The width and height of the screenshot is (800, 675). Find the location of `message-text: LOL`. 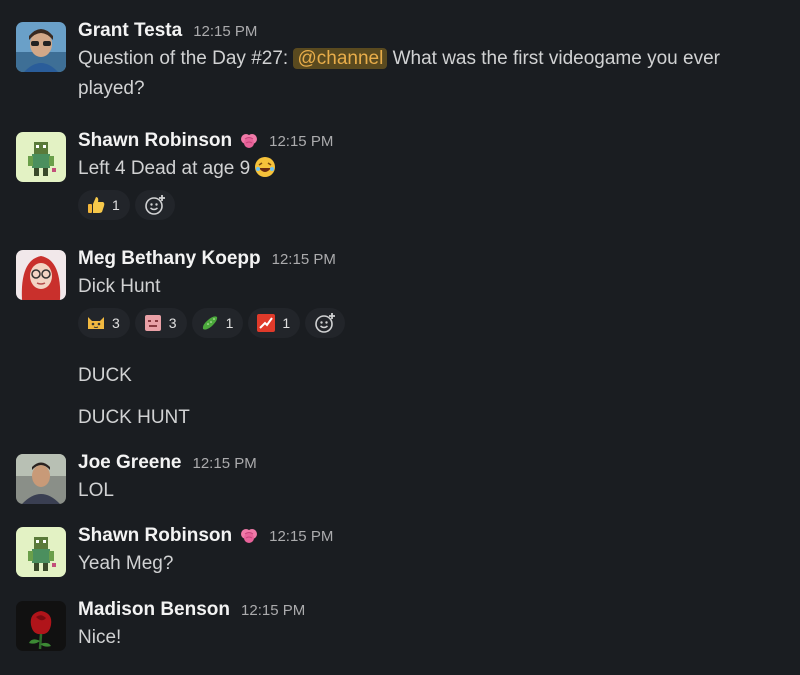

message-text: LOL is located at coordinates (96, 490).